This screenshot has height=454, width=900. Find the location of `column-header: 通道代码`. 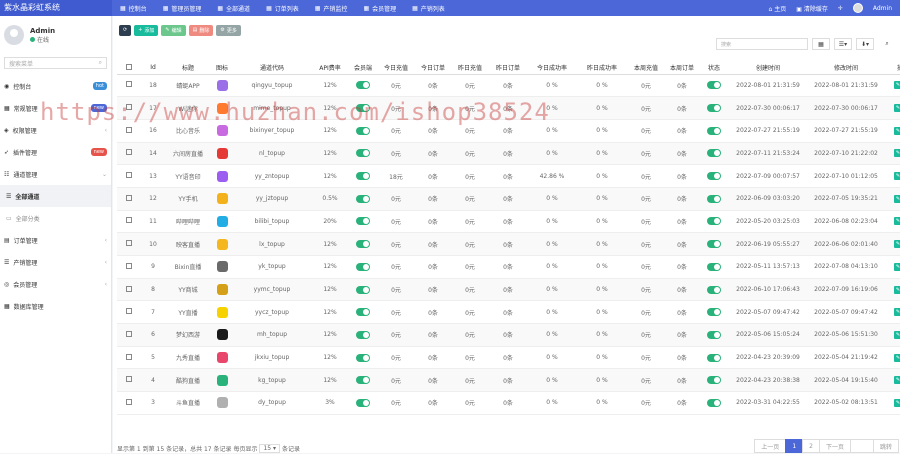

column-header: 通道代码 is located at coordinates (272, 68).